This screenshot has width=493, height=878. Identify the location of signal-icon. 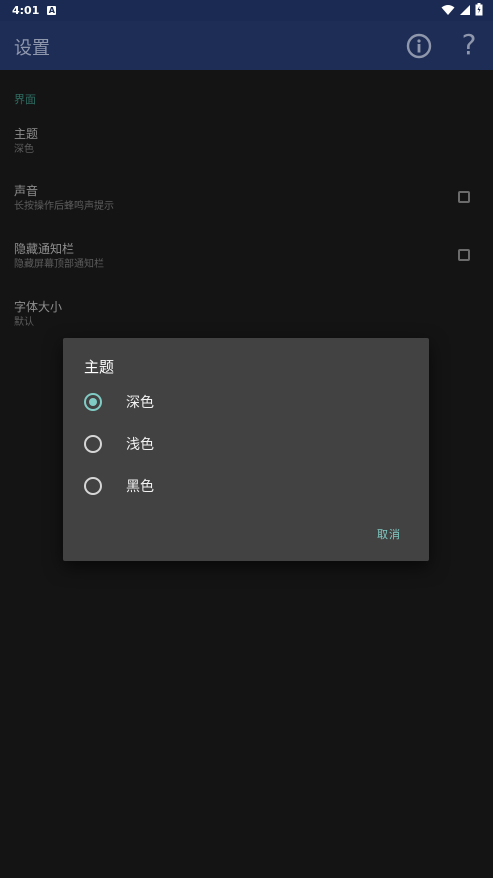
(465, 9).